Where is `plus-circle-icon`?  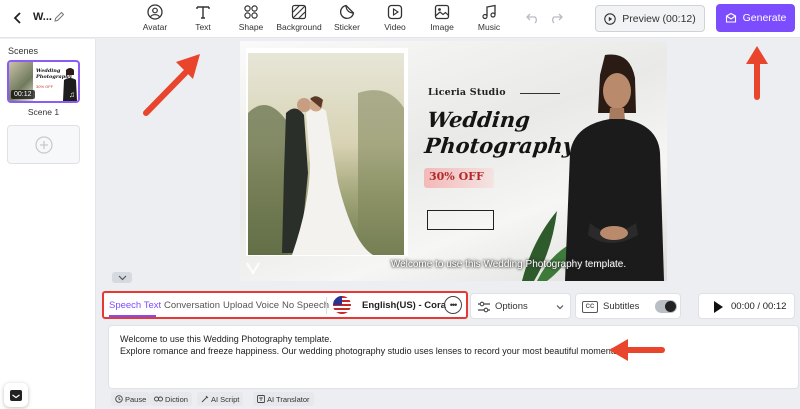 plus-circle-icon is located at coordinates (43, 144).